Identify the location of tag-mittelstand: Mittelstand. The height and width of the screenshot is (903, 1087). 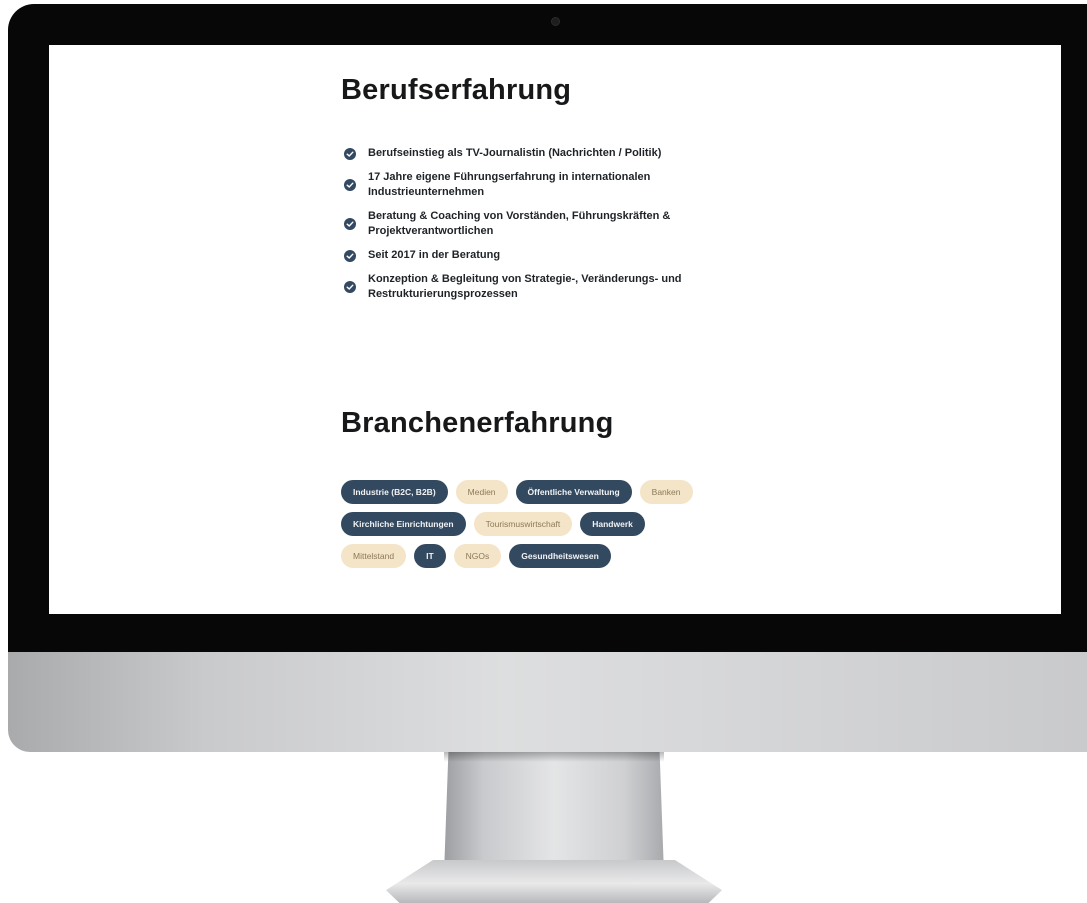
(374, 556).